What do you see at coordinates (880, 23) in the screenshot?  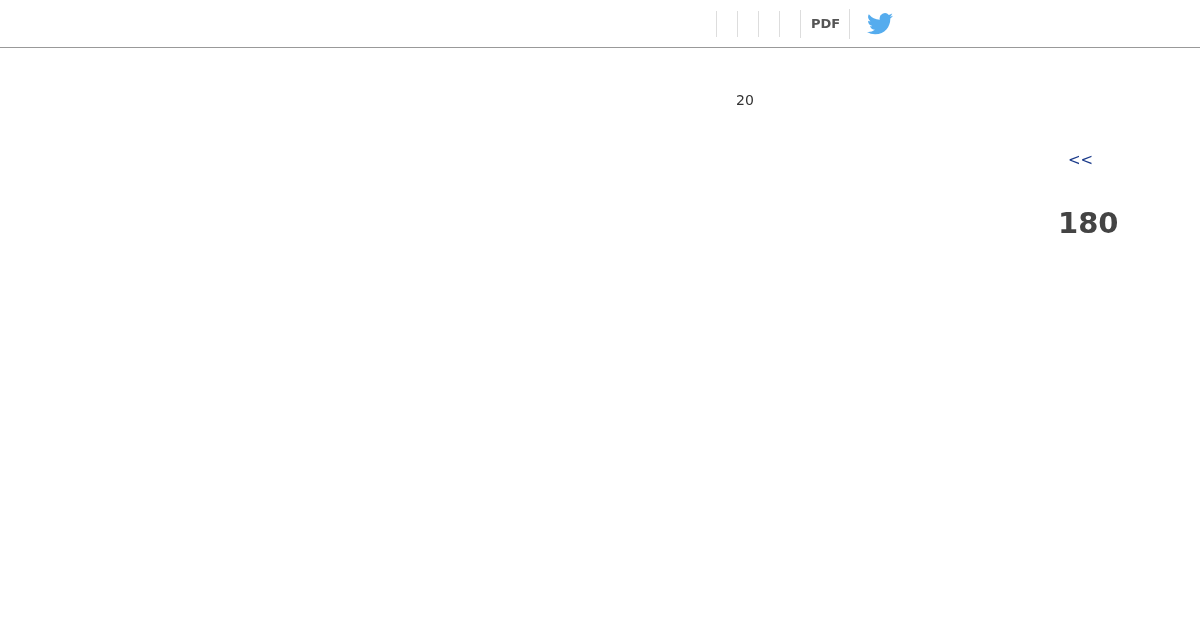 I see `bird-icon` at bounding box center [880, 23].